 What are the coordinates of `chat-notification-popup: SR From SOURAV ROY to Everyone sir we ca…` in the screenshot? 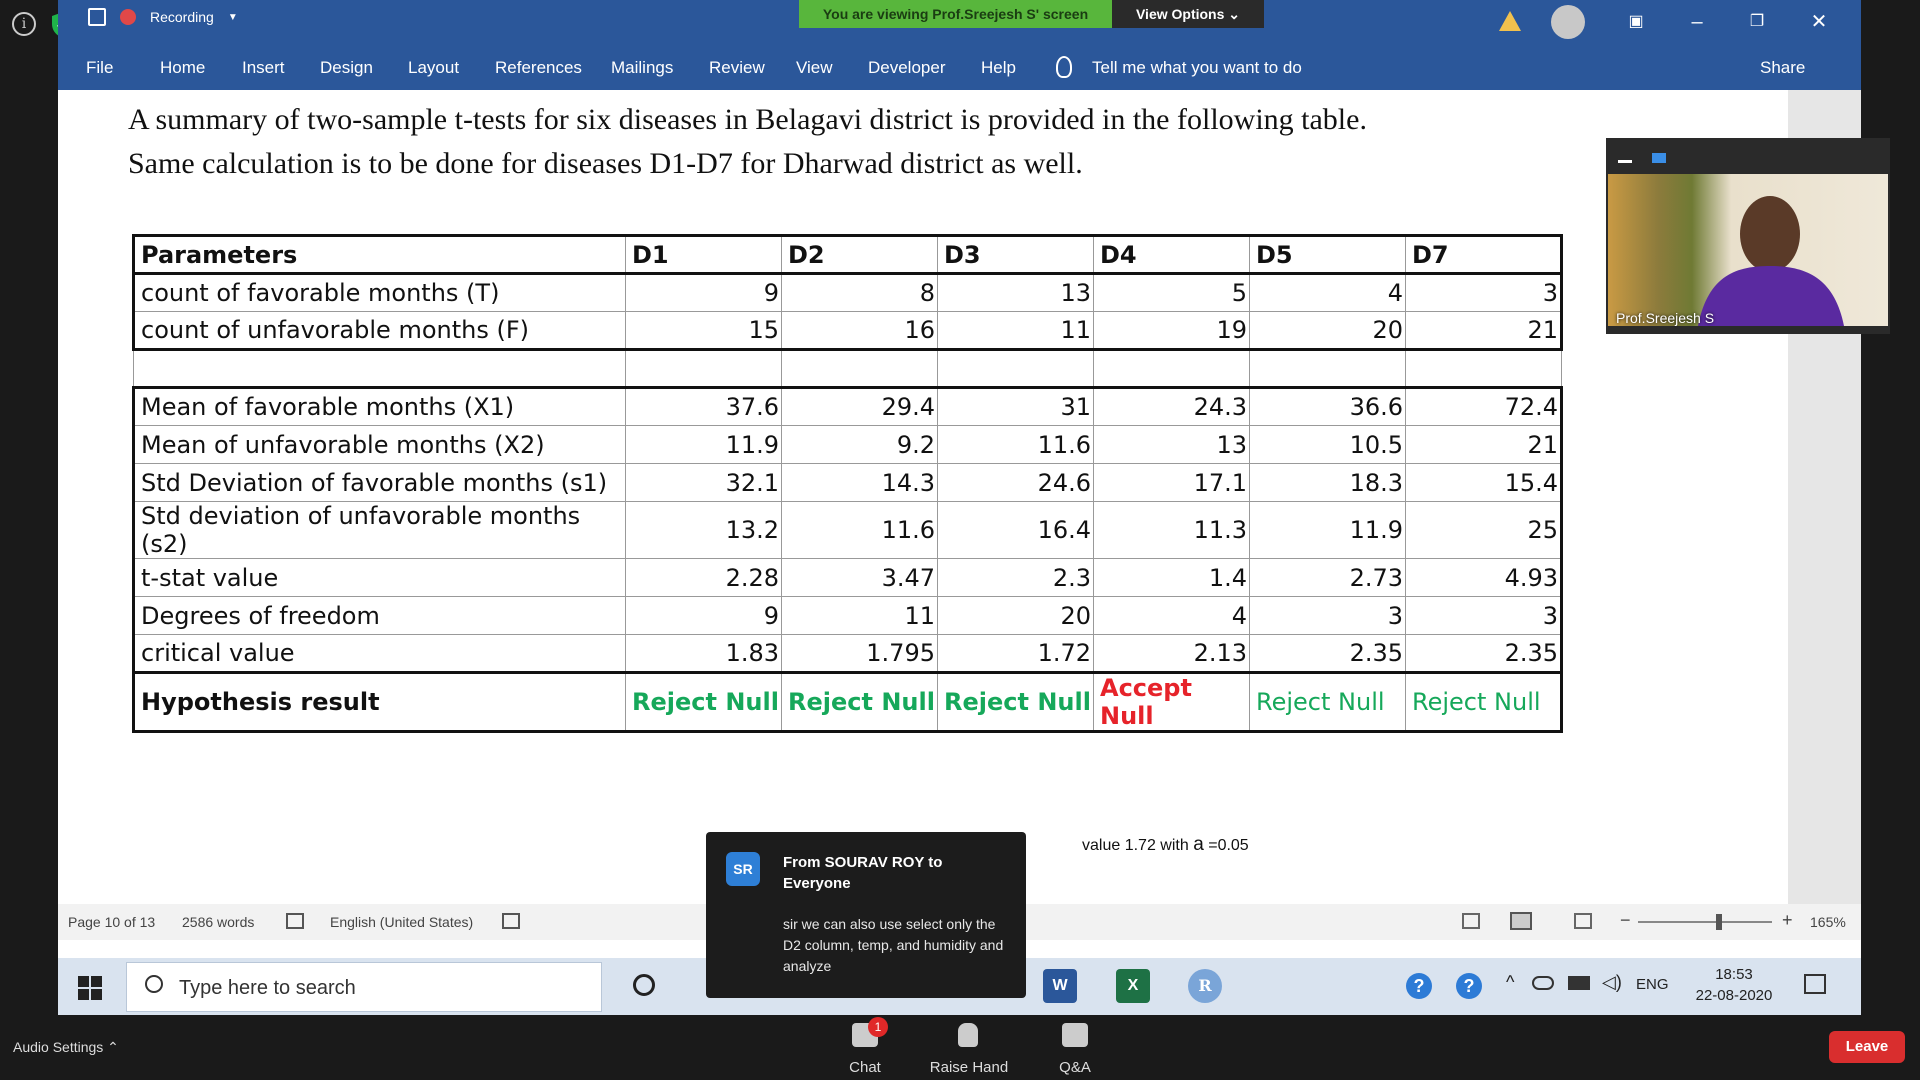 It's located at (866, 915).